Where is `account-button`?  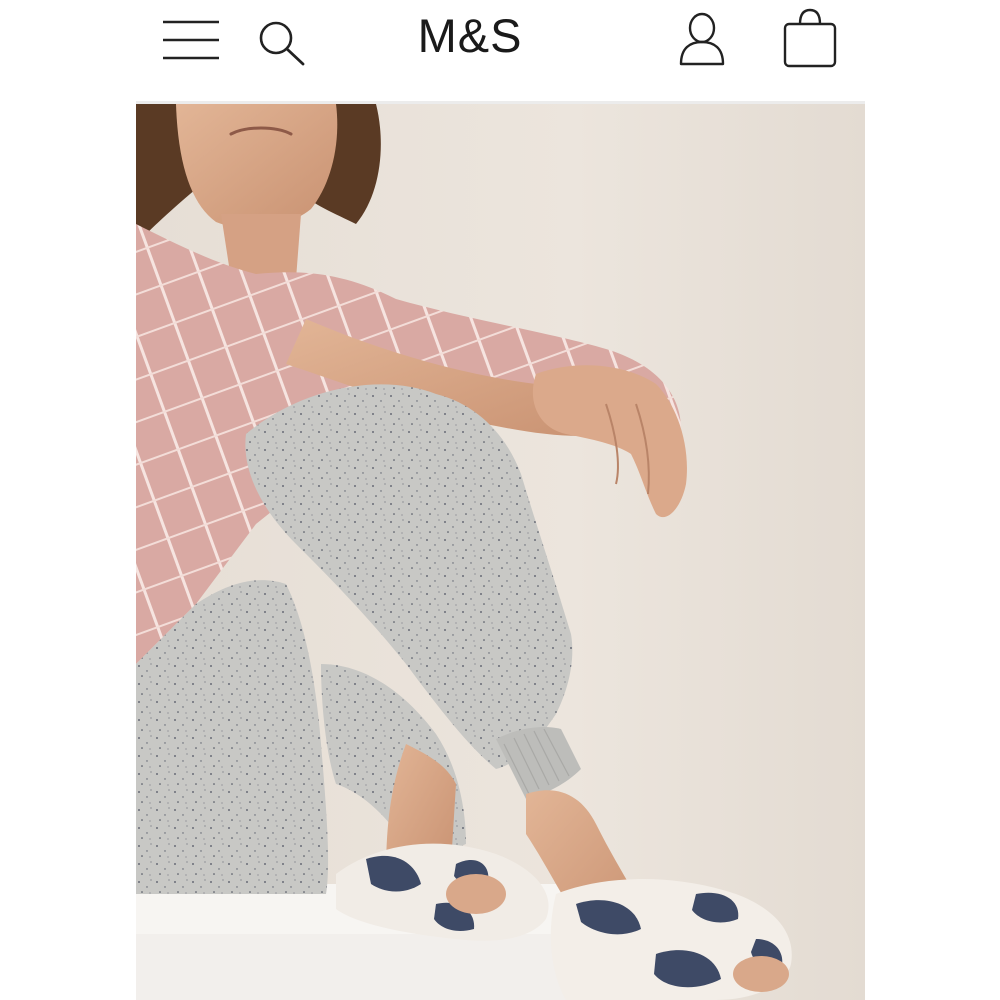
account-button is located at coordinates (702, 38).